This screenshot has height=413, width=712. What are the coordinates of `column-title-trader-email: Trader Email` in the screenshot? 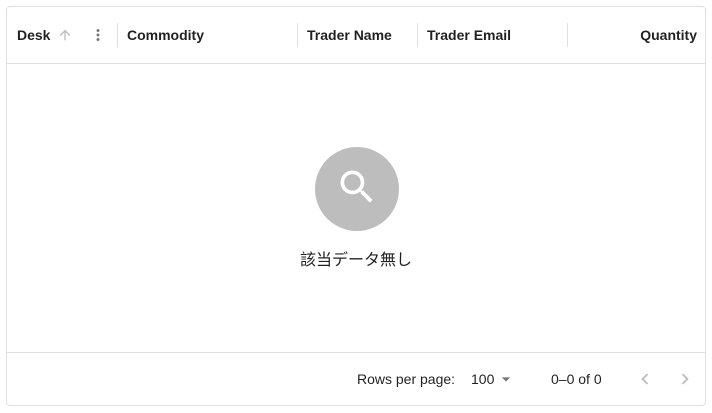 It's located at (469, 35).